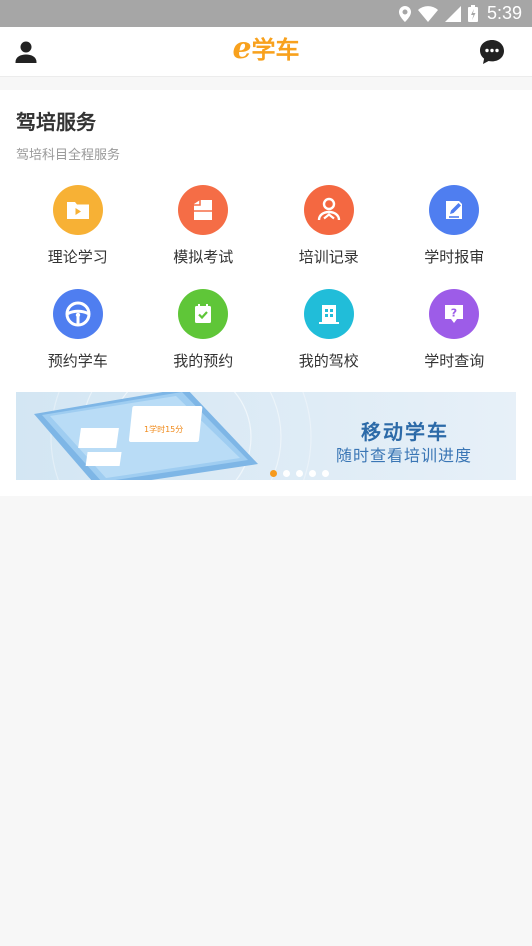 The height and width of the screenshot is (946, 532). Describe the element at coordinates (454, 257) in the screenshot. I see `service-label: 学时报审` at that location.